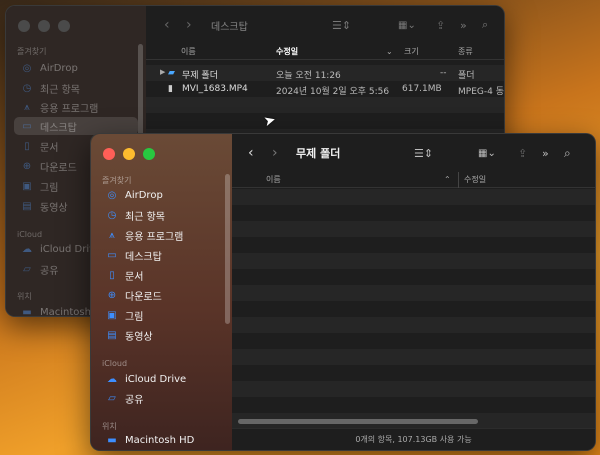 This screenshot has width=600, height=455. Describe the element at coordinates (117, 180) in the screenshot. I see `sidebar-header-favorites: 즐겨찾기` at that location.